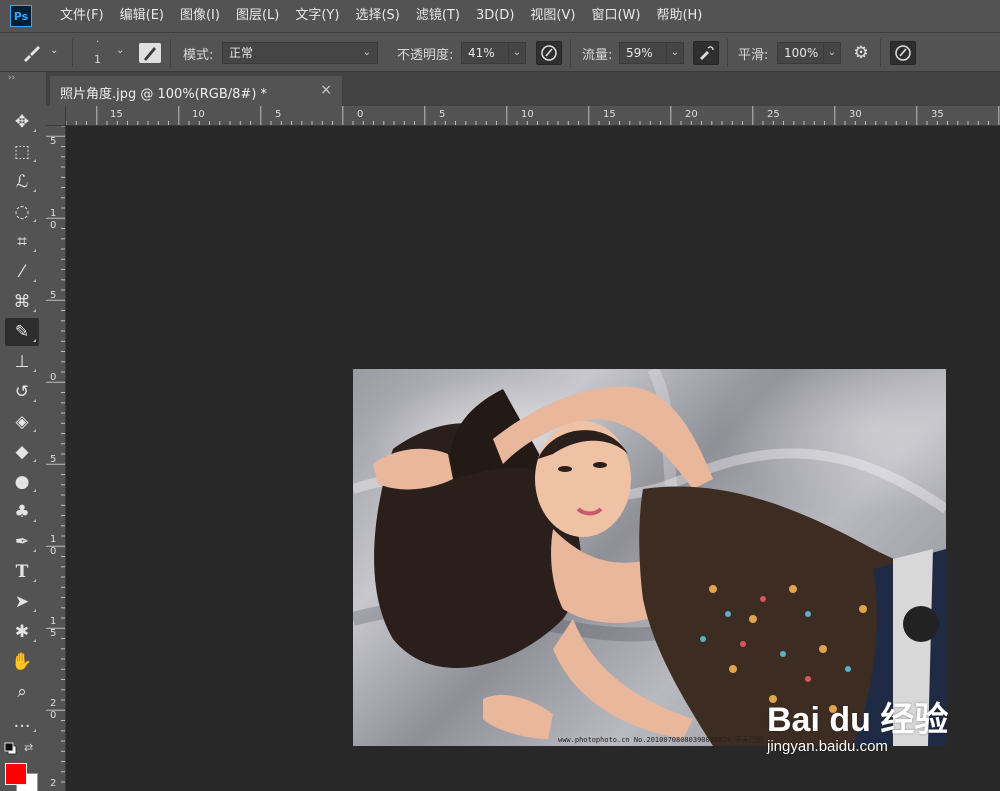 Image resolution: width=1000 pixels, height=791 pixels. I want to click on ruler-horizontal: 15 10 5 0 5 10 15 20 25 30 35, so click(533, 116).